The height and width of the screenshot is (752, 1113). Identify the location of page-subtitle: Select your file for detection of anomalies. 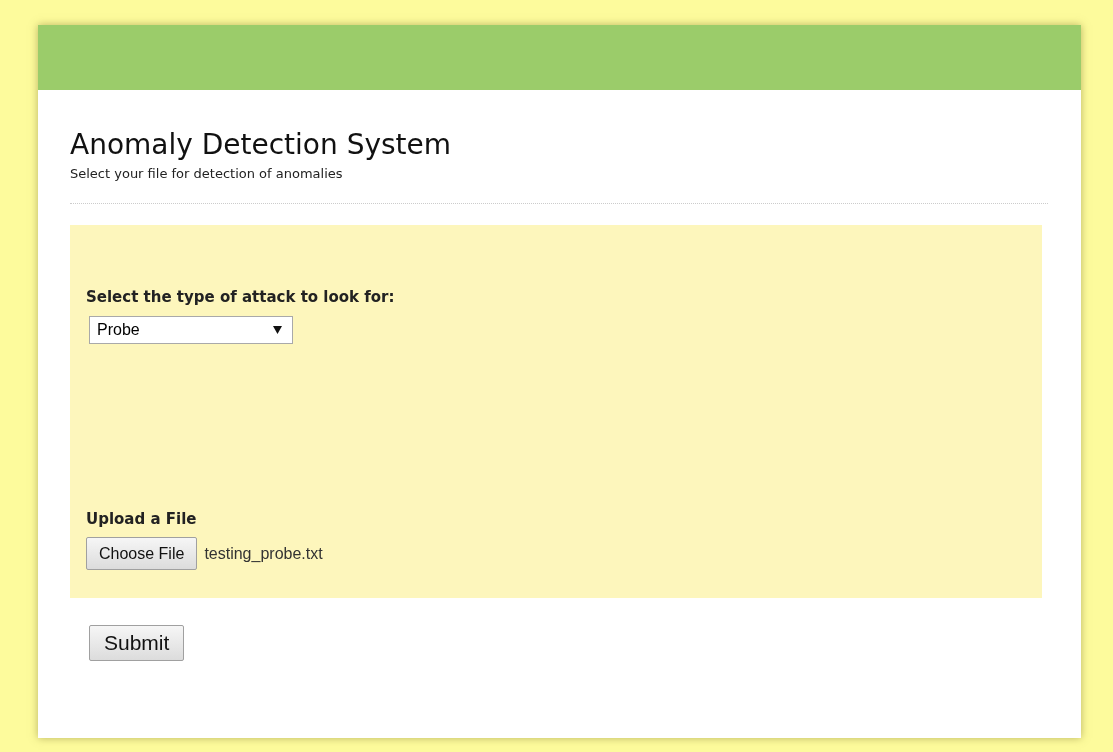
(207, 173).